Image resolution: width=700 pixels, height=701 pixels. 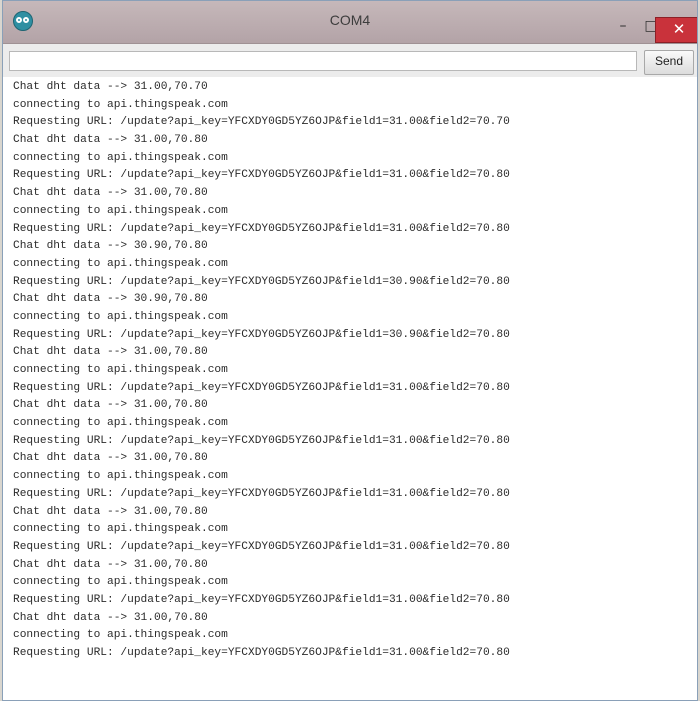 What do you see at coordinates (669, 62) in the screenshot?
I see `send-button: Send` at bounding box center [669, 62].